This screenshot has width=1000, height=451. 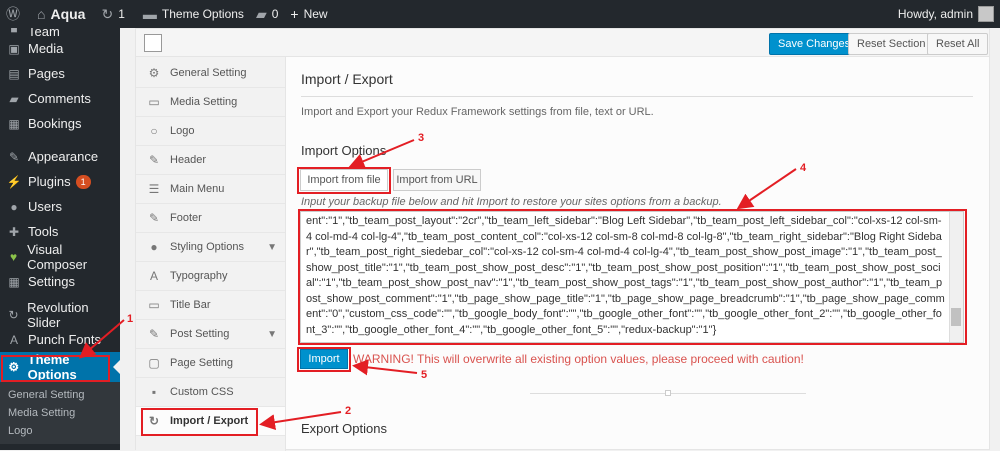 I want to click on site-name-link: ⌂ Aqua, so click(x=61, y=14).